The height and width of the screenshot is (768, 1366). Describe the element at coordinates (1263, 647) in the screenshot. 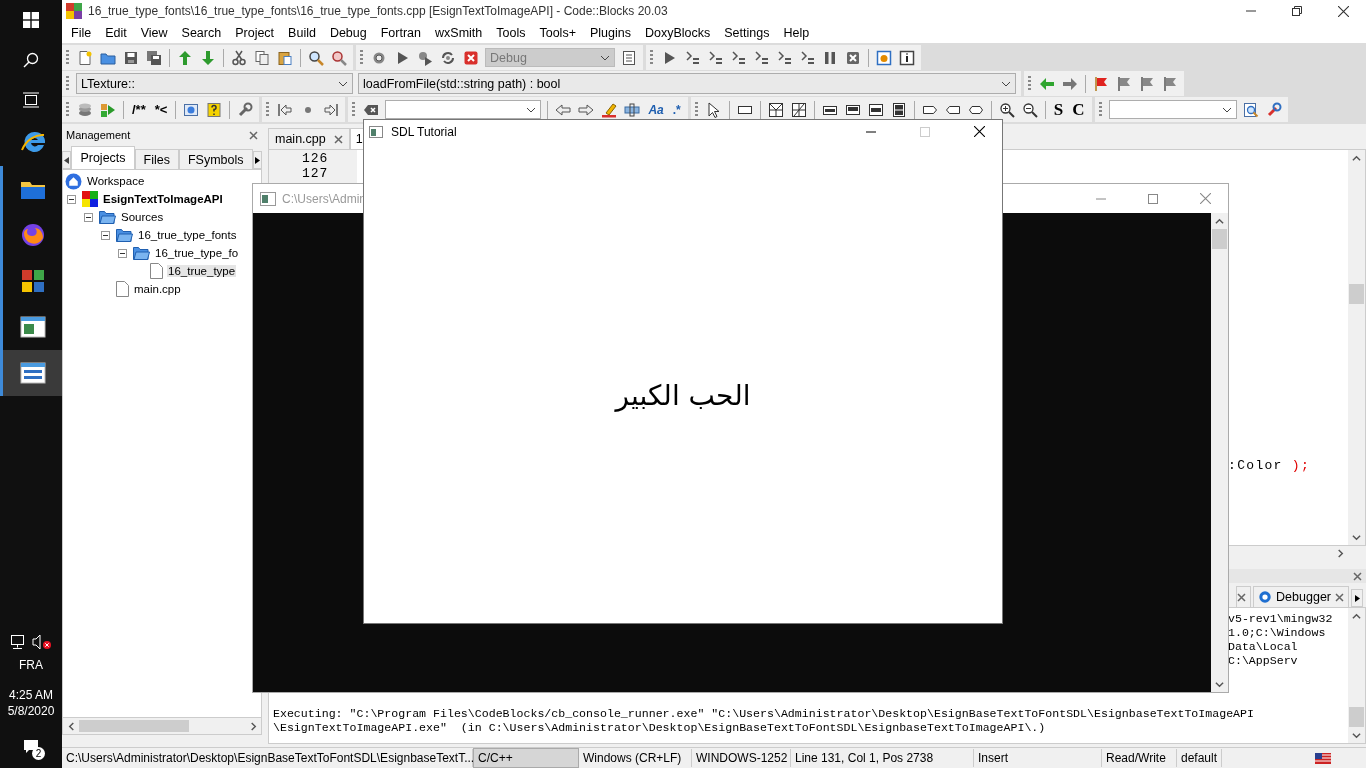

I see `log-line: Data\Local` at that location.